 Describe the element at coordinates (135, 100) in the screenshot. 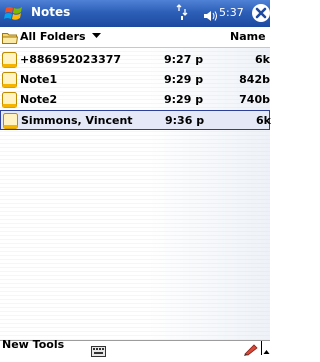

I see `list-item: Note2 9:29 p 740b` at that location.